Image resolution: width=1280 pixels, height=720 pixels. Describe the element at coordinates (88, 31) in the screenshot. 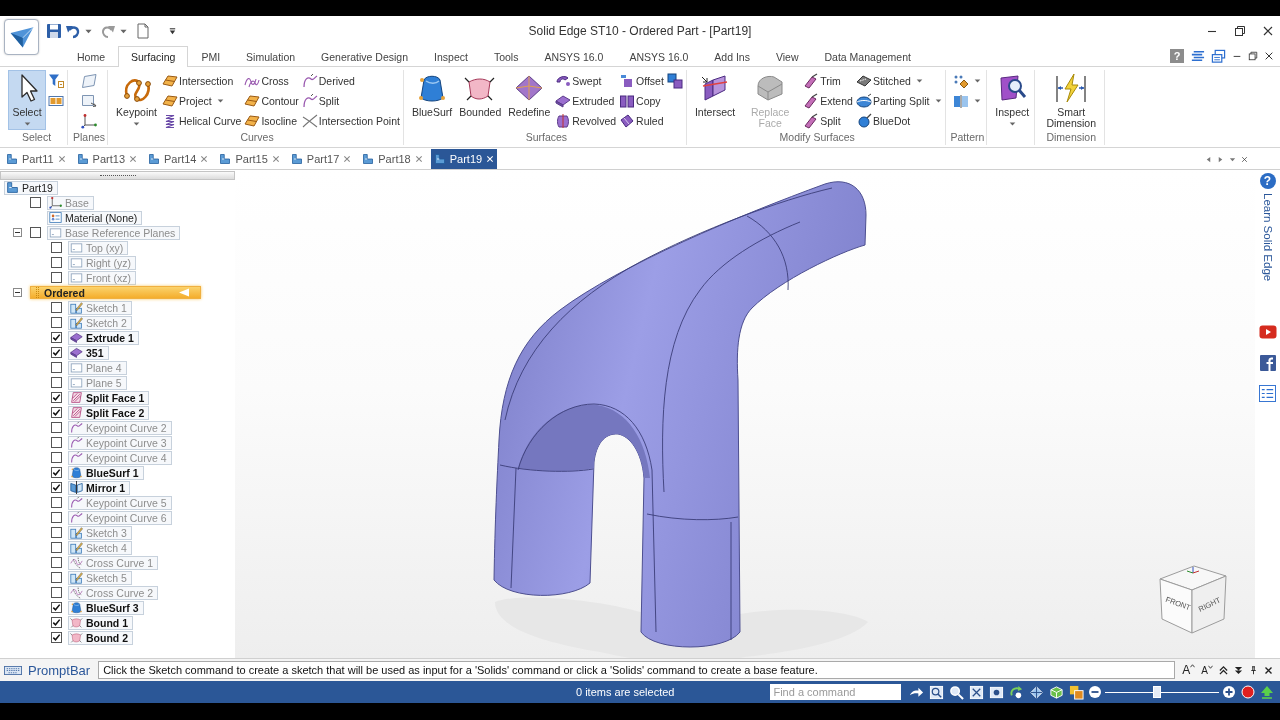

I see `caret-icon` at that location.